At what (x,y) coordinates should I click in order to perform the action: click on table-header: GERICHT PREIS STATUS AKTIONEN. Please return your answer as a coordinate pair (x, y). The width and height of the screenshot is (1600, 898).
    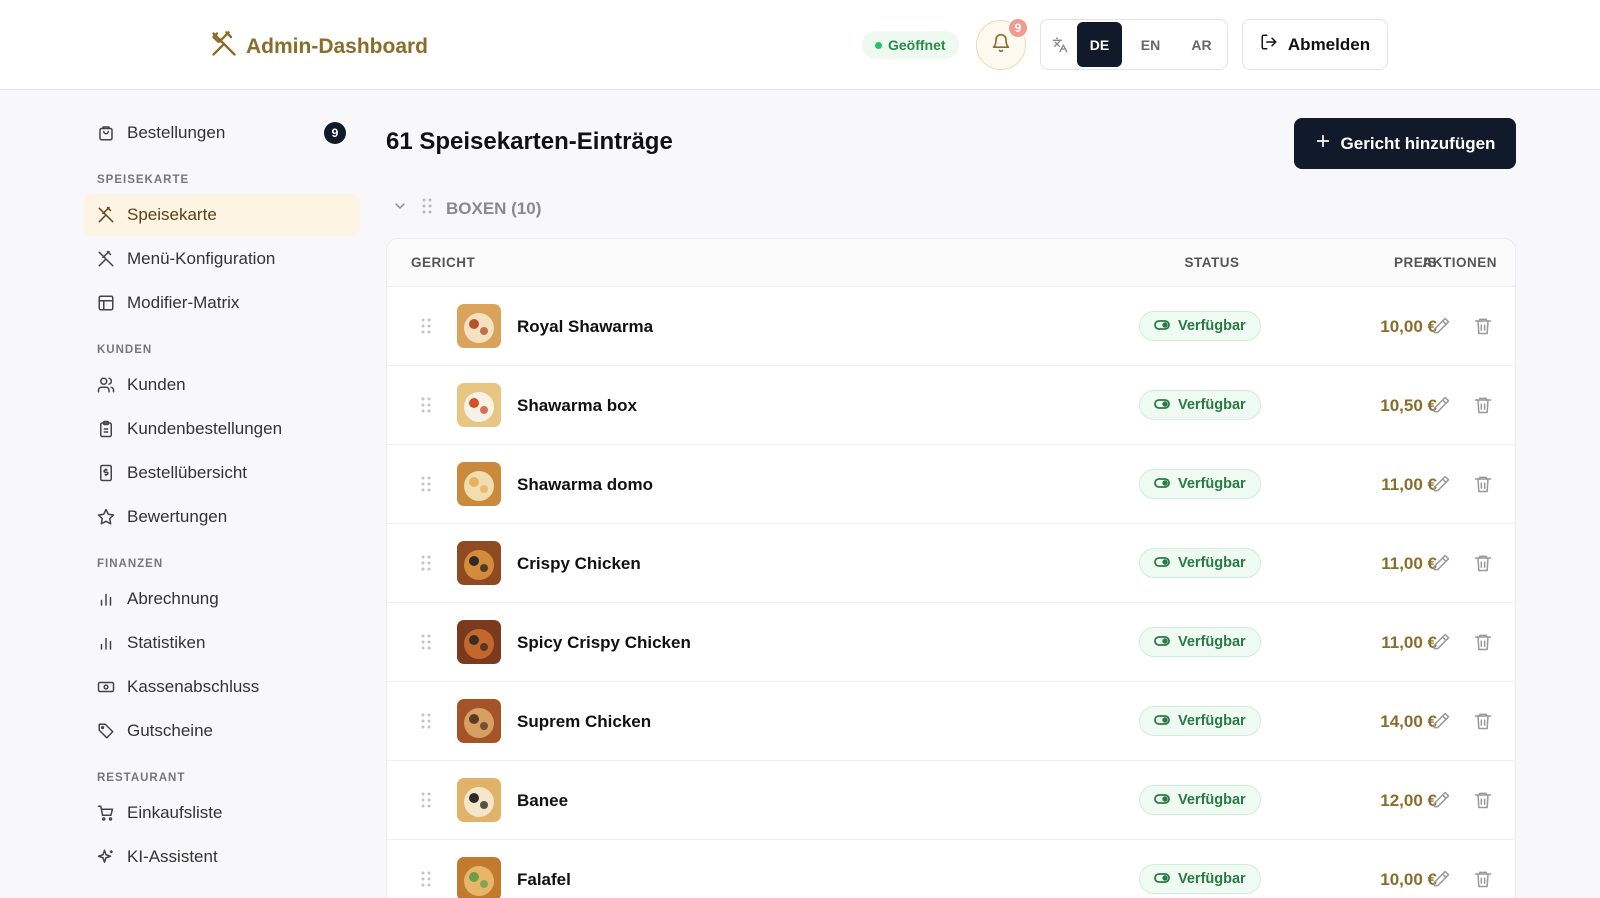
    Looking at the image, I should click on (951, 263).